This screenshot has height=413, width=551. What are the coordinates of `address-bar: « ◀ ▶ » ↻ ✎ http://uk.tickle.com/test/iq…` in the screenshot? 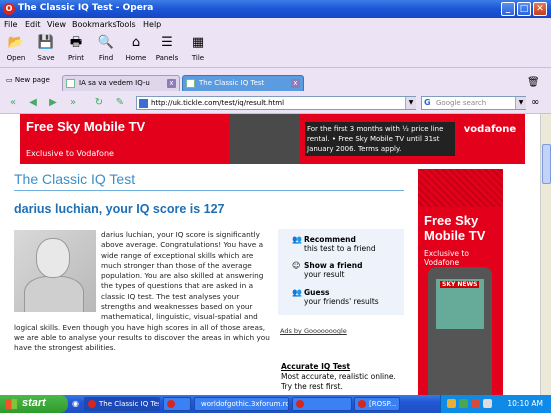 It's located at (275, 103).